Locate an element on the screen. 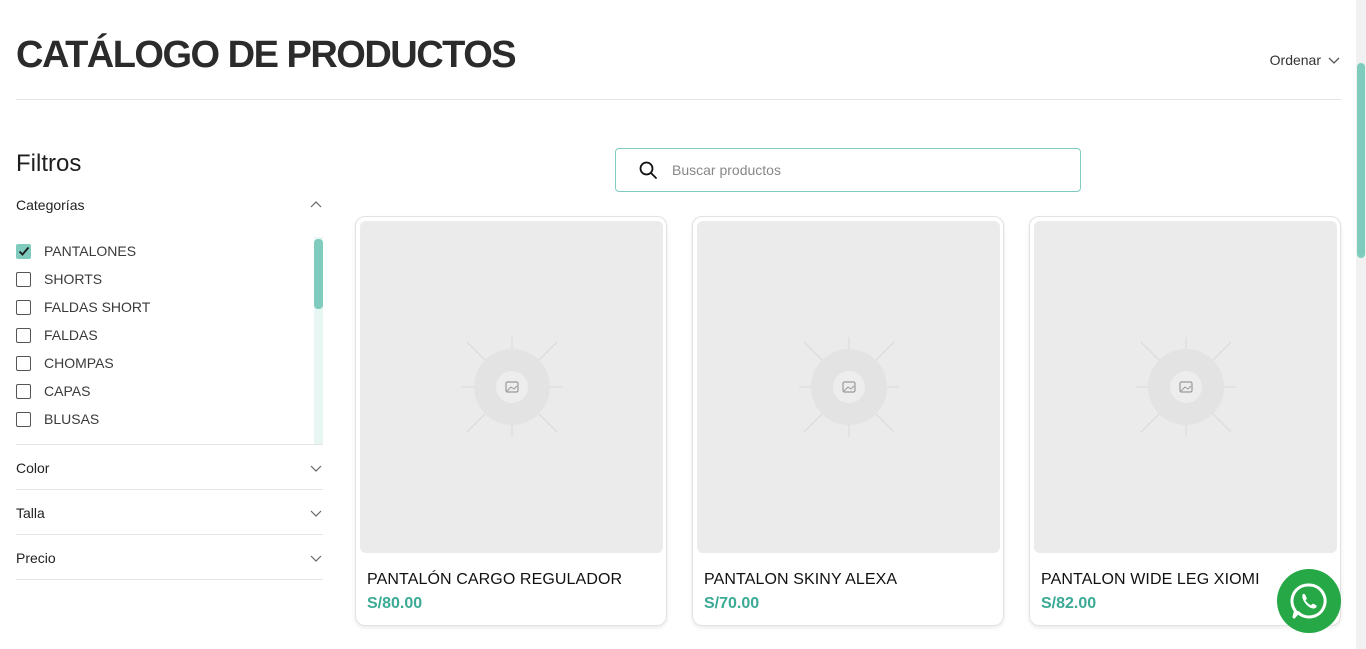 The width and height of the screenshot is (1366, 649). filter-section-talla: Talla is located at coordinates (169, 512).